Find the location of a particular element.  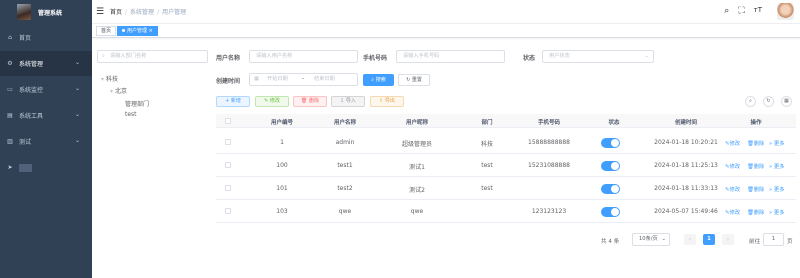

import-button: ⇩ 导入 is located at coordinates (348, 101).